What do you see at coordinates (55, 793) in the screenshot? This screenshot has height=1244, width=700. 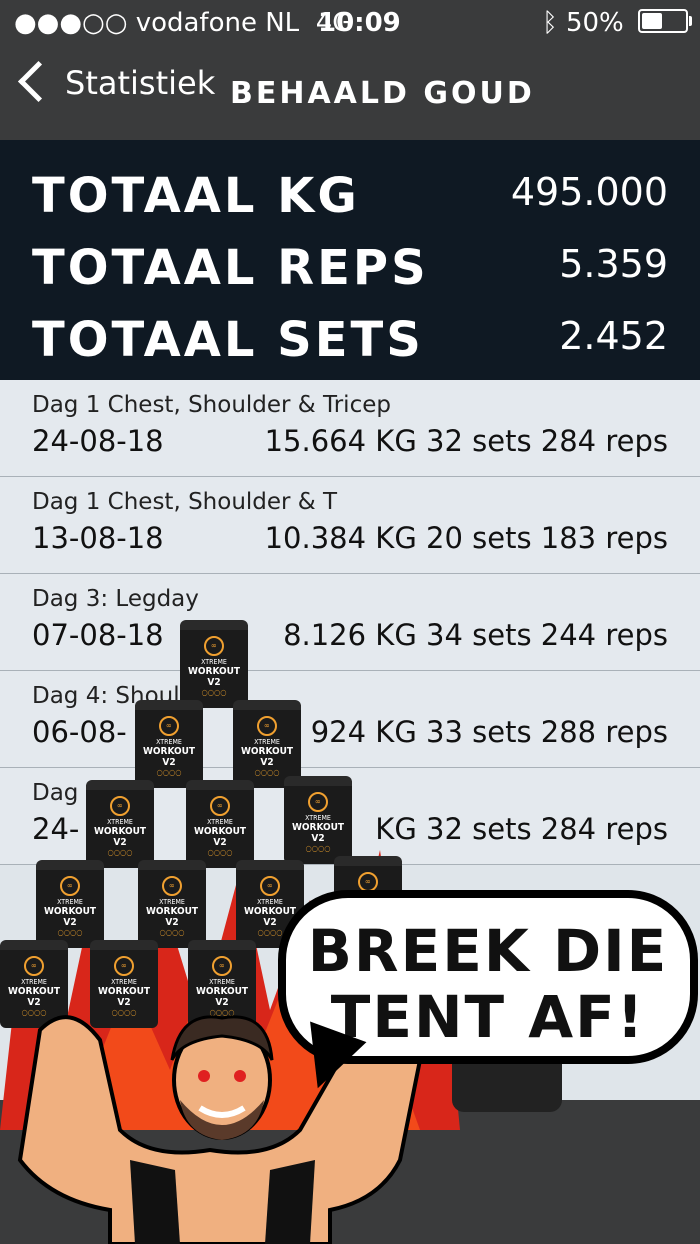 I see `workout-name: Dag` at bounding box center [55, 793].